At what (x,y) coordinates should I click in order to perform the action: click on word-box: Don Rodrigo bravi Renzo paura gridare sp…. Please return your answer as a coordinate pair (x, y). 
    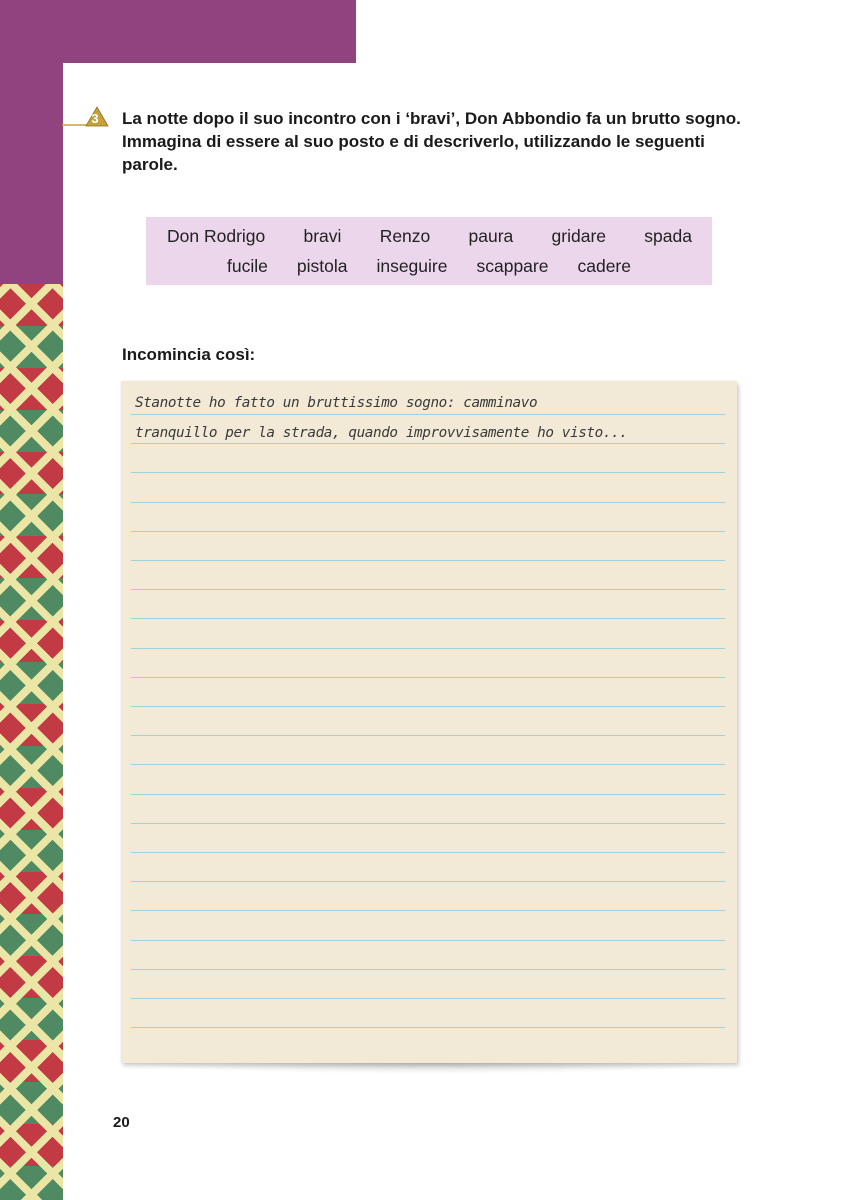
    Looking at the image, I should click on (429, 251).